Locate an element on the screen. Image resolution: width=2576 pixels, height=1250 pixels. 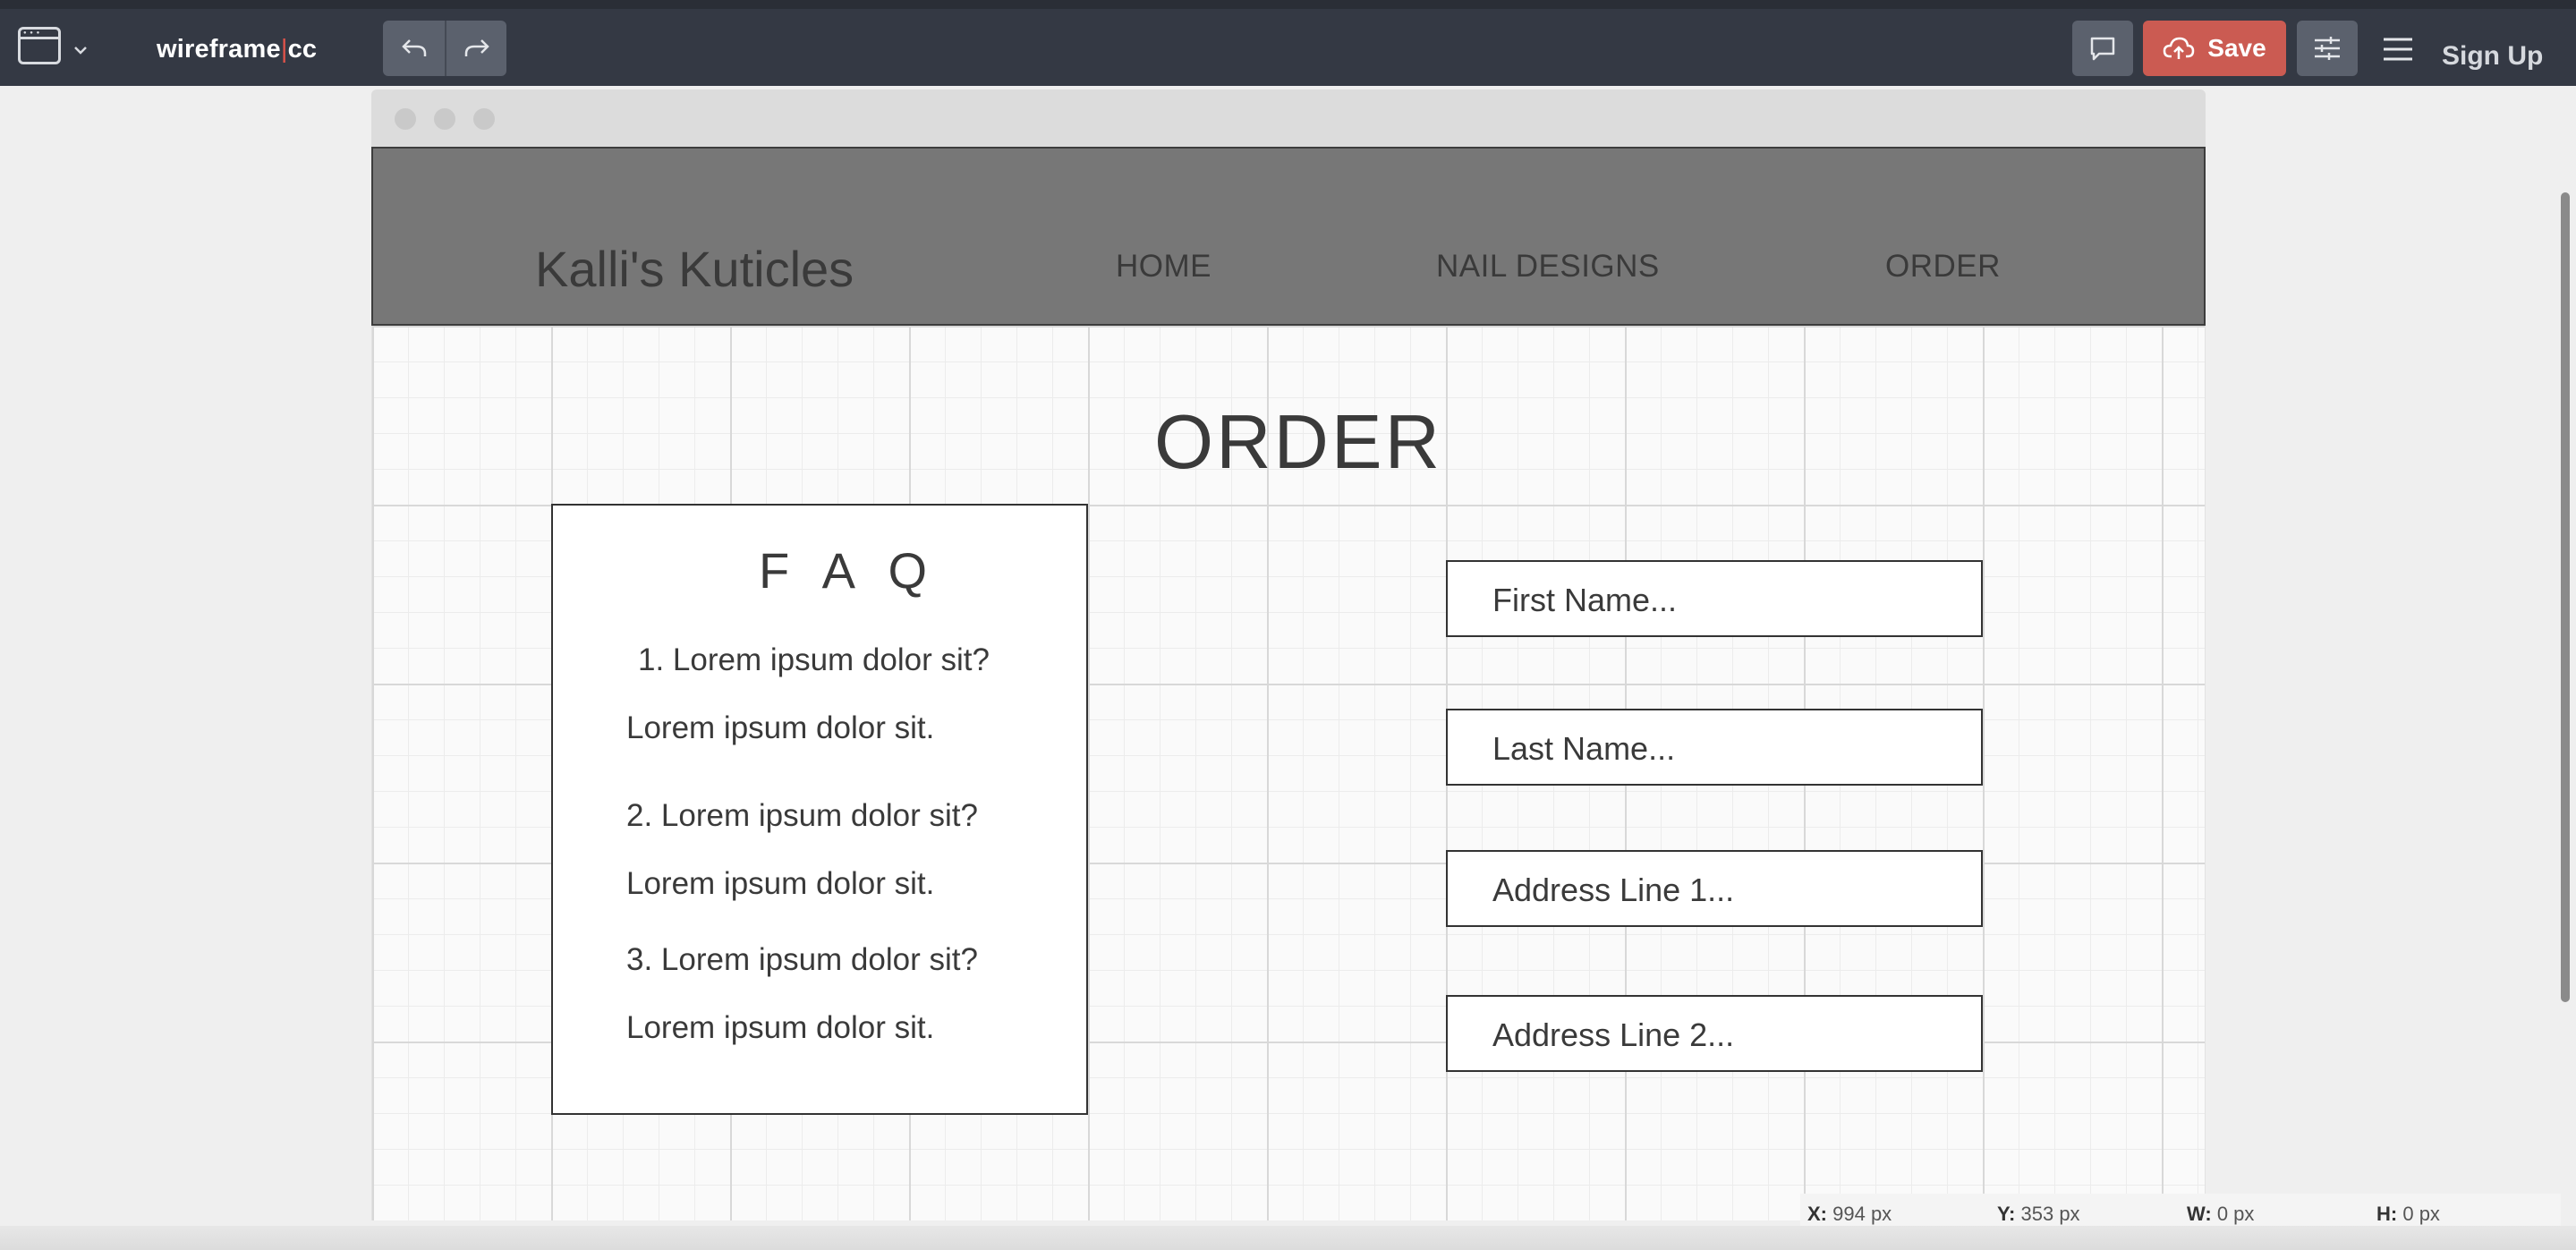
settings-button is located at coordinates (2327, 48).